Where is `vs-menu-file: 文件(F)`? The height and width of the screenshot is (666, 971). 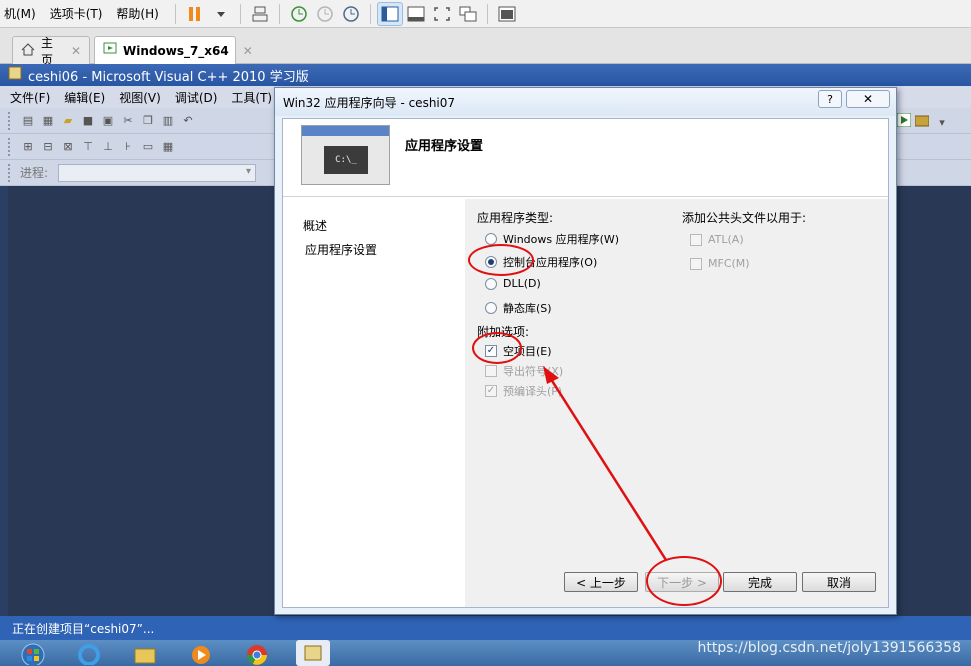 vs-menu-file: 文件(F) is located at coordinates (30, 97).